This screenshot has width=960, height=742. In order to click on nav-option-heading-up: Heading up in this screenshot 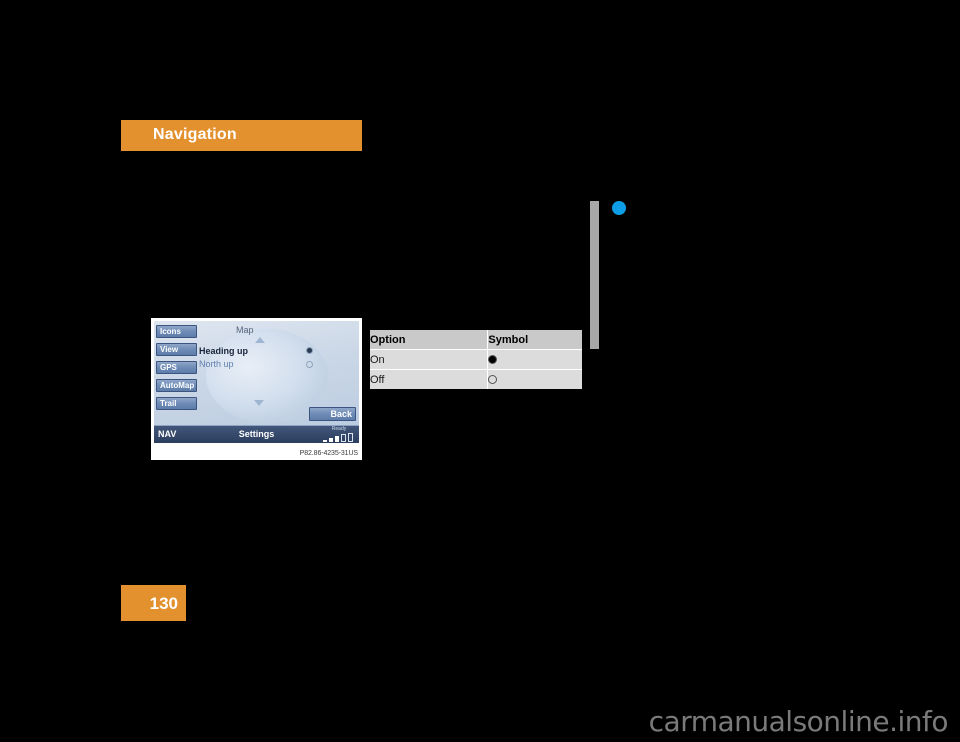, I will do `click(223, 351)`.